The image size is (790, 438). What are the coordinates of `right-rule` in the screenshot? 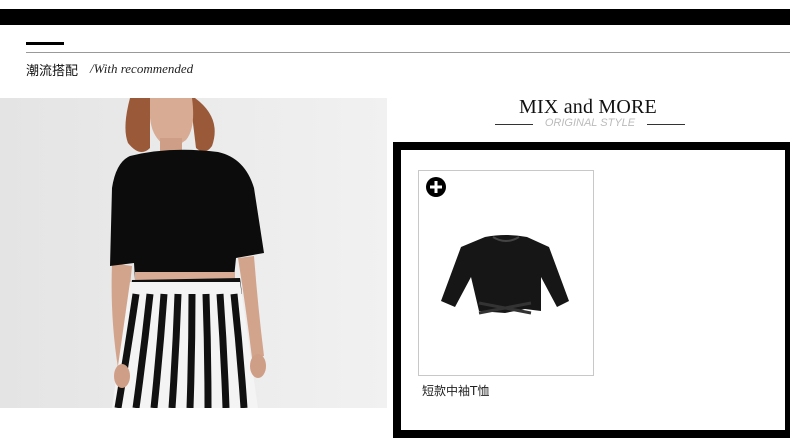 It's located at (666, 124).